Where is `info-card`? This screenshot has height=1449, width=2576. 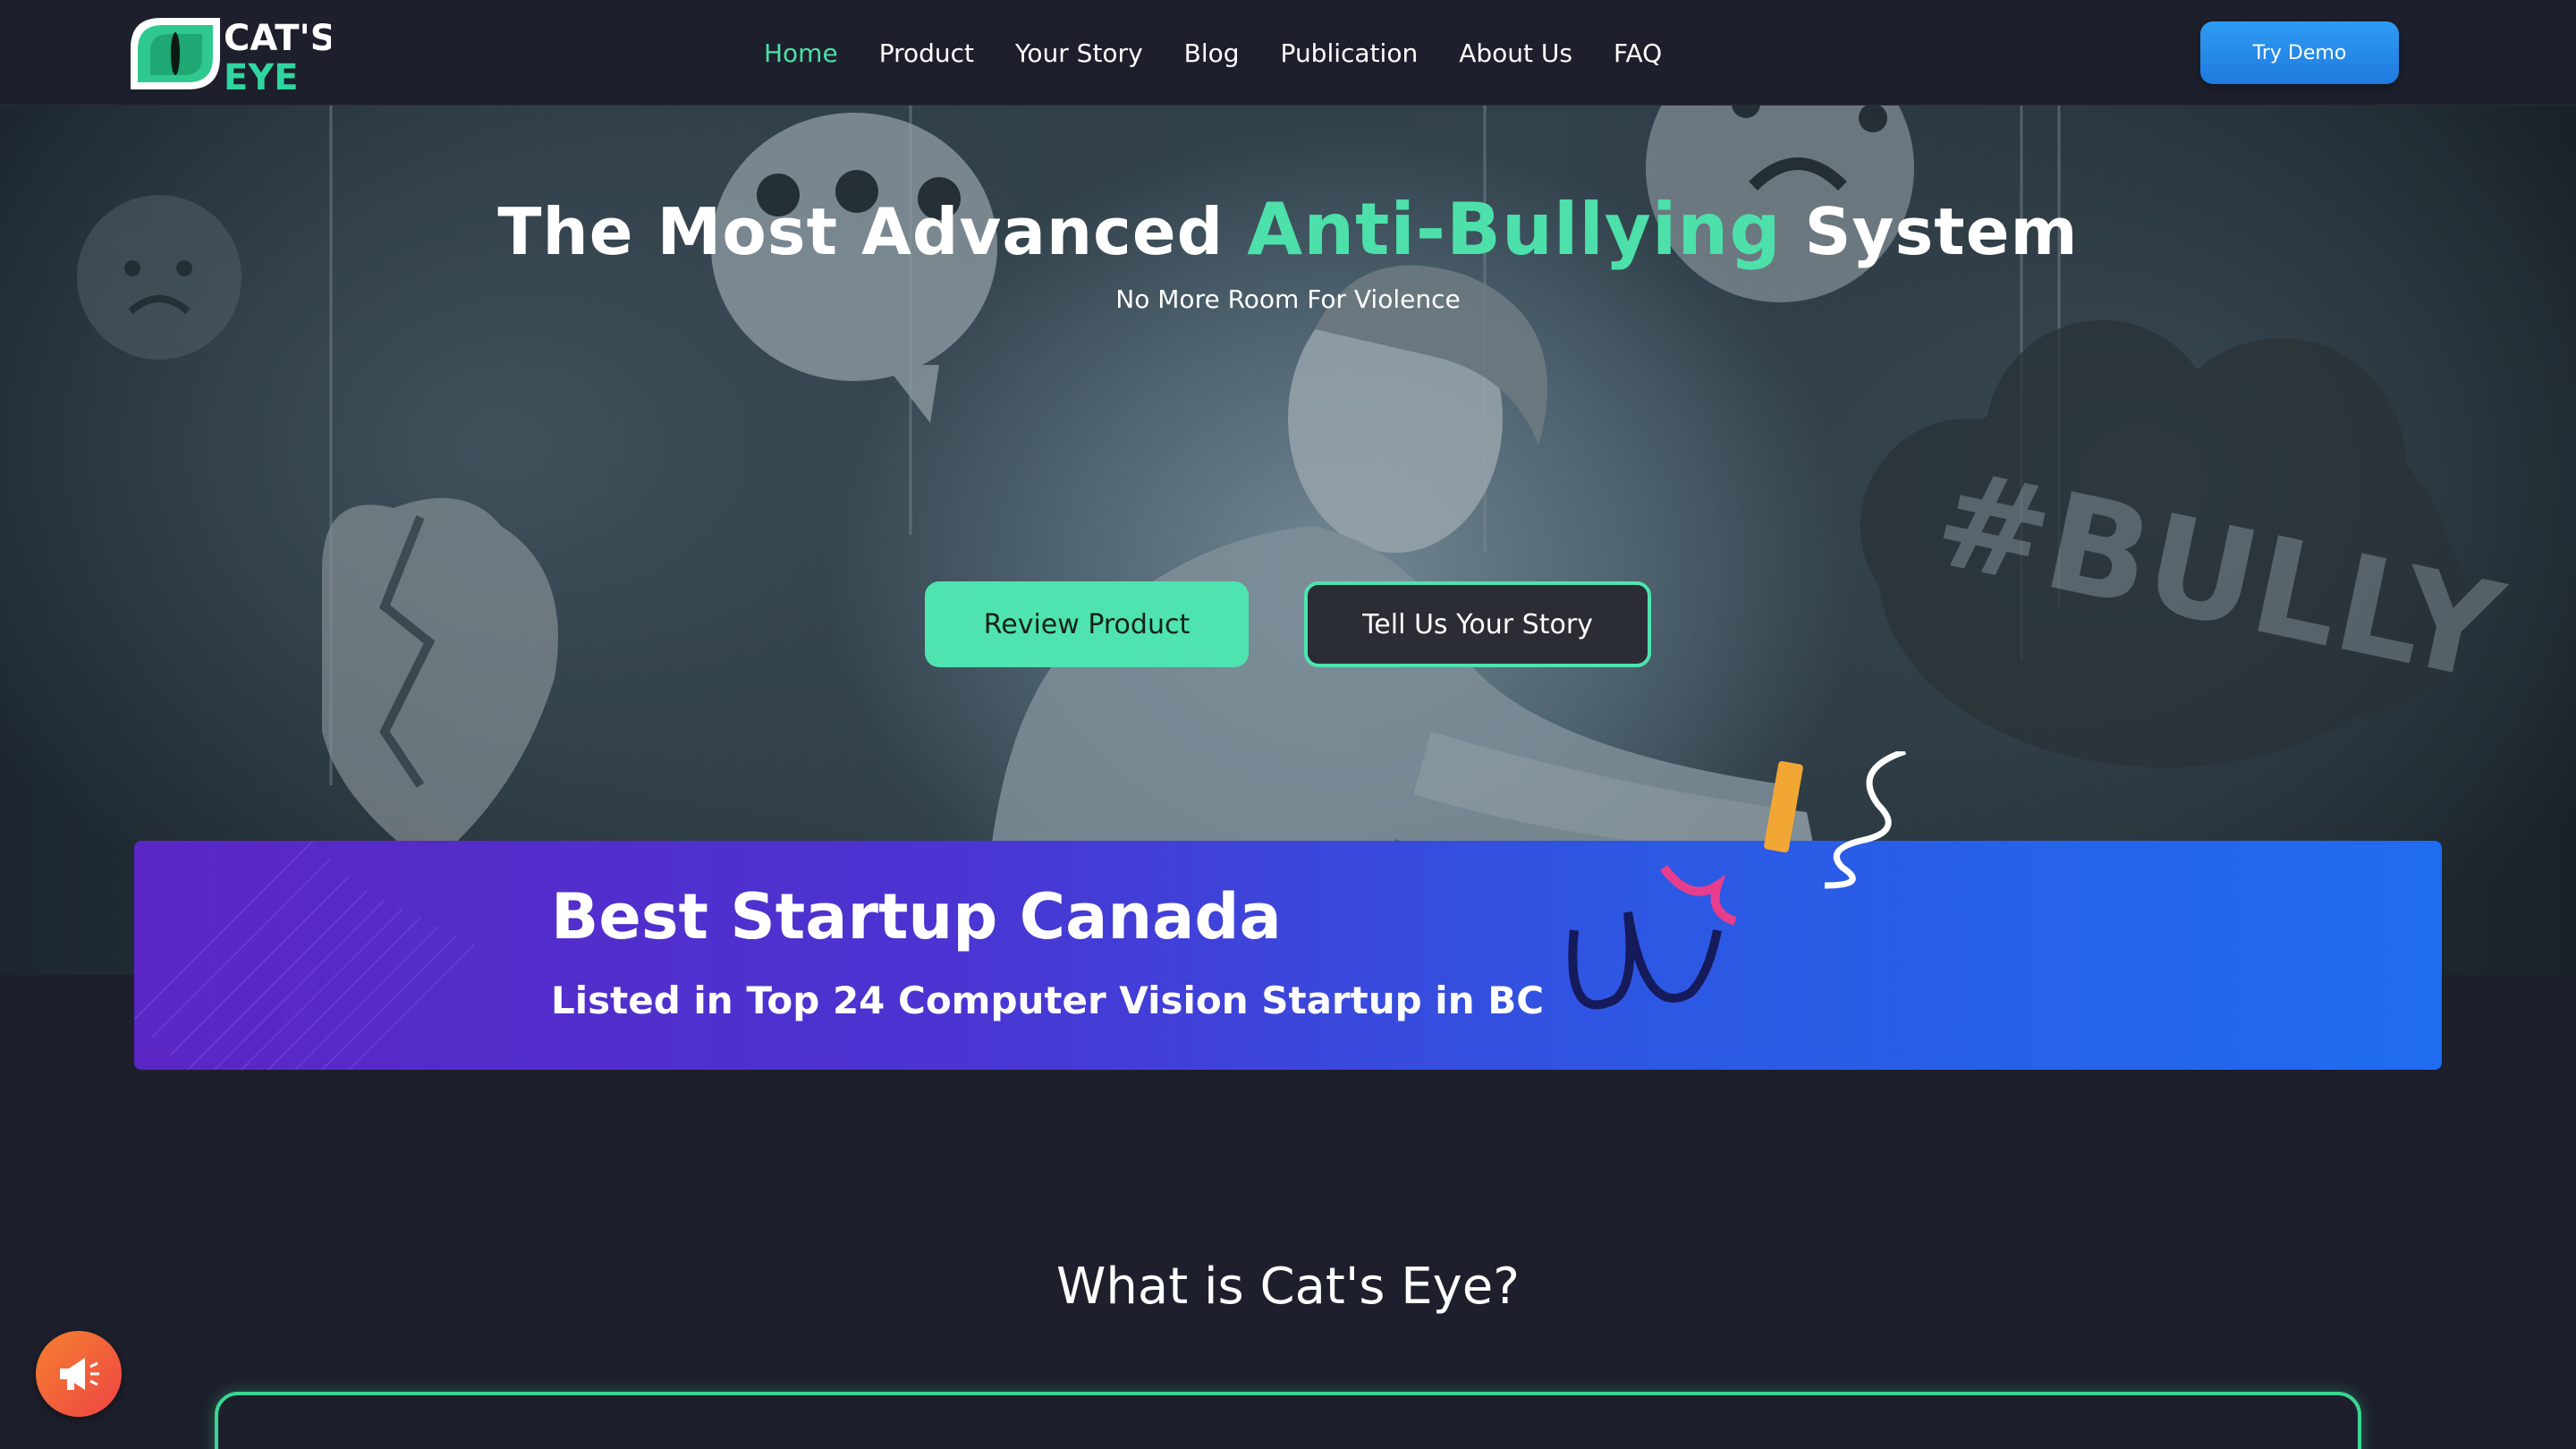
info-card is located at coordinates (1288, 1420).